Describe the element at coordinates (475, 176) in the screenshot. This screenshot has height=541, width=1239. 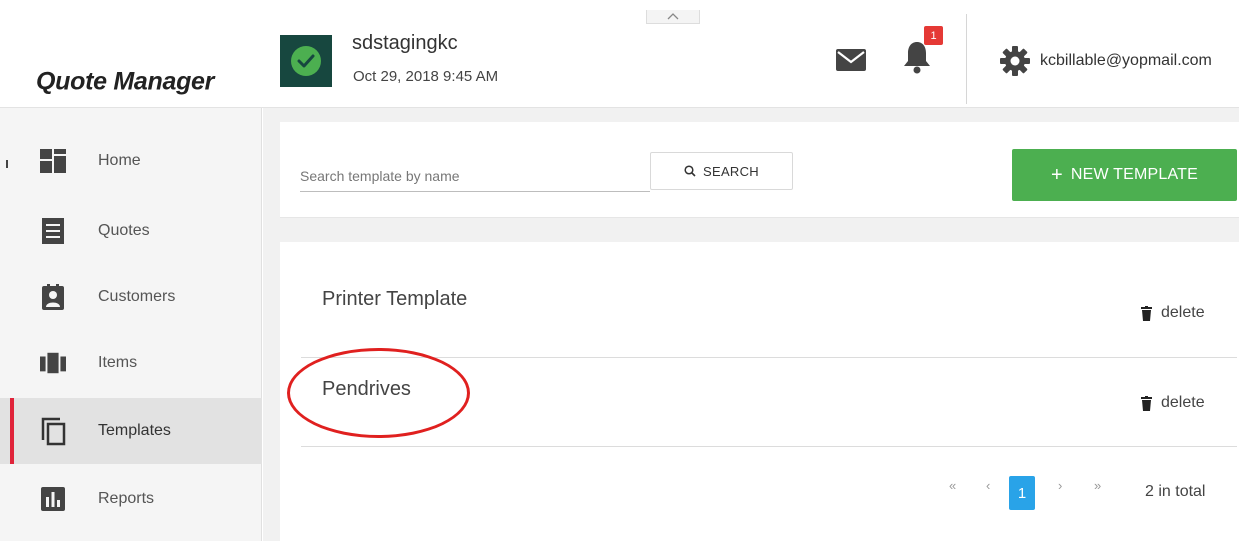
I see `search-input` at that location.